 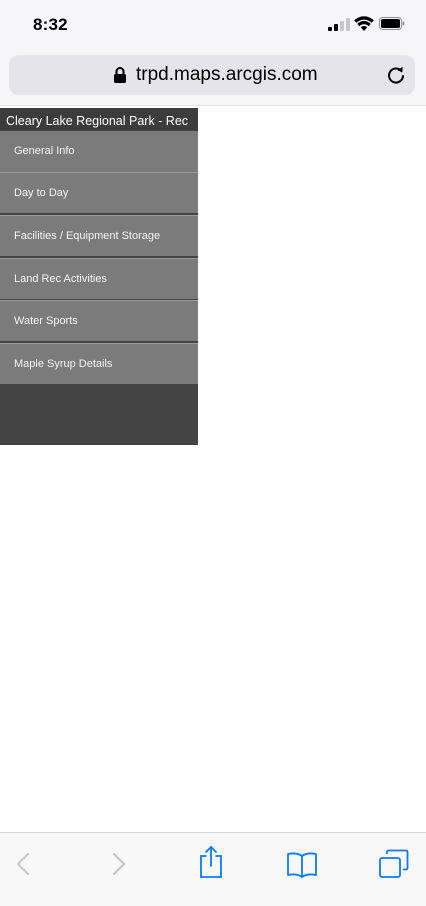 I want to click on battery-icon, so click(x=392, y=23).